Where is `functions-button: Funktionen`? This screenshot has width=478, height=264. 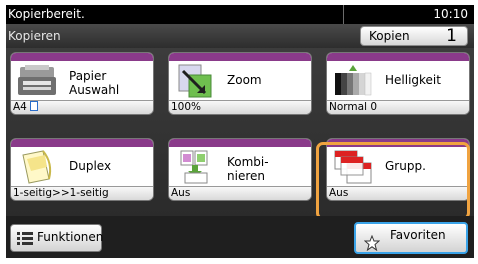
functions-button: Funktionen is located at coordinates (57, 238).